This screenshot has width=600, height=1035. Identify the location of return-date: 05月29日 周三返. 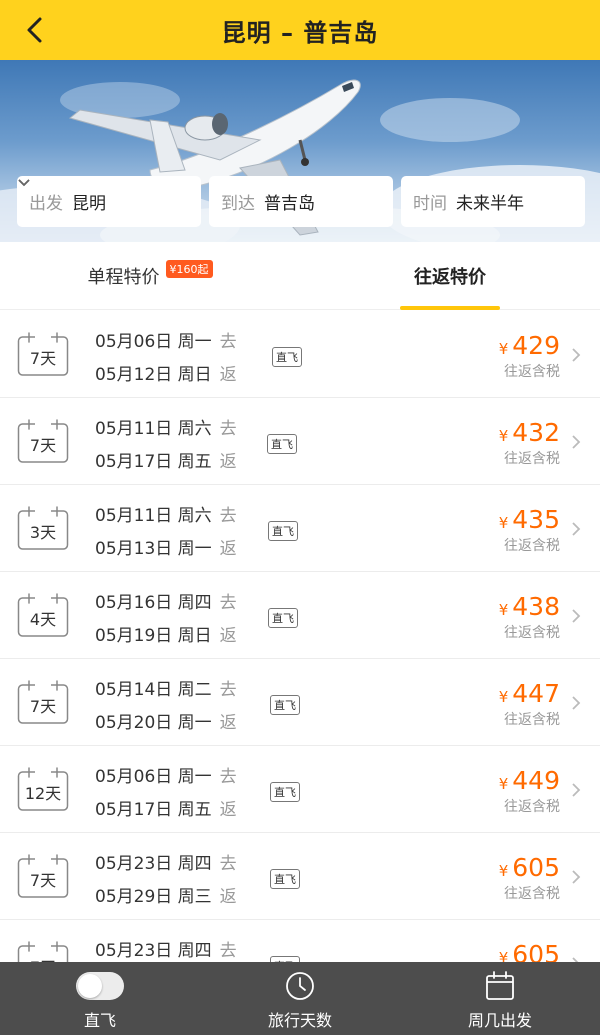
(166, 897).